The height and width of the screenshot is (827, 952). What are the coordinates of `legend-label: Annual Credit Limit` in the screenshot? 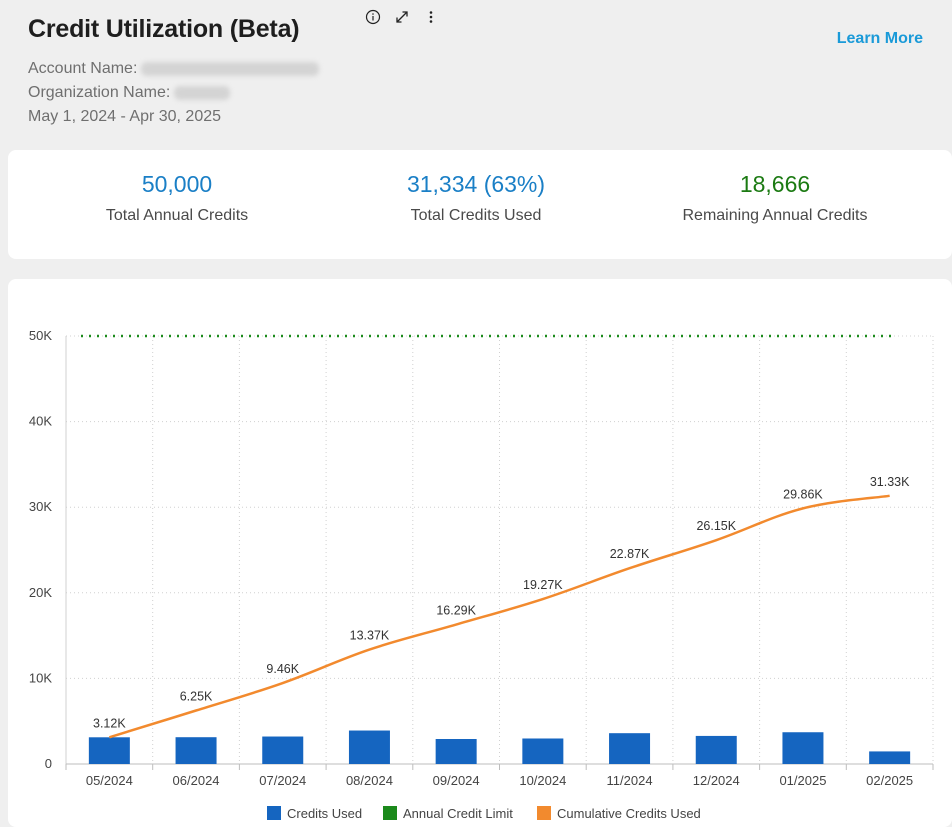 It's located at (458, 813).